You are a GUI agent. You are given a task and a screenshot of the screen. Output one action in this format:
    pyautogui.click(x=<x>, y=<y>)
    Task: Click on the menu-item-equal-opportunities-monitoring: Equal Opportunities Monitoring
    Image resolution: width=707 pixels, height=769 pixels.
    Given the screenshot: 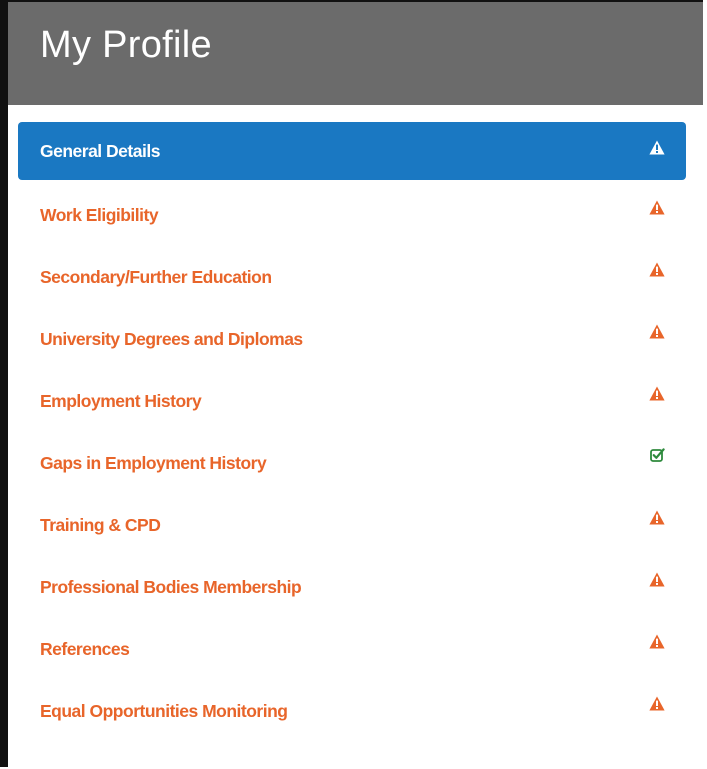 What is the action you would take?
    pyautogui.click(x=352, y=709)
    